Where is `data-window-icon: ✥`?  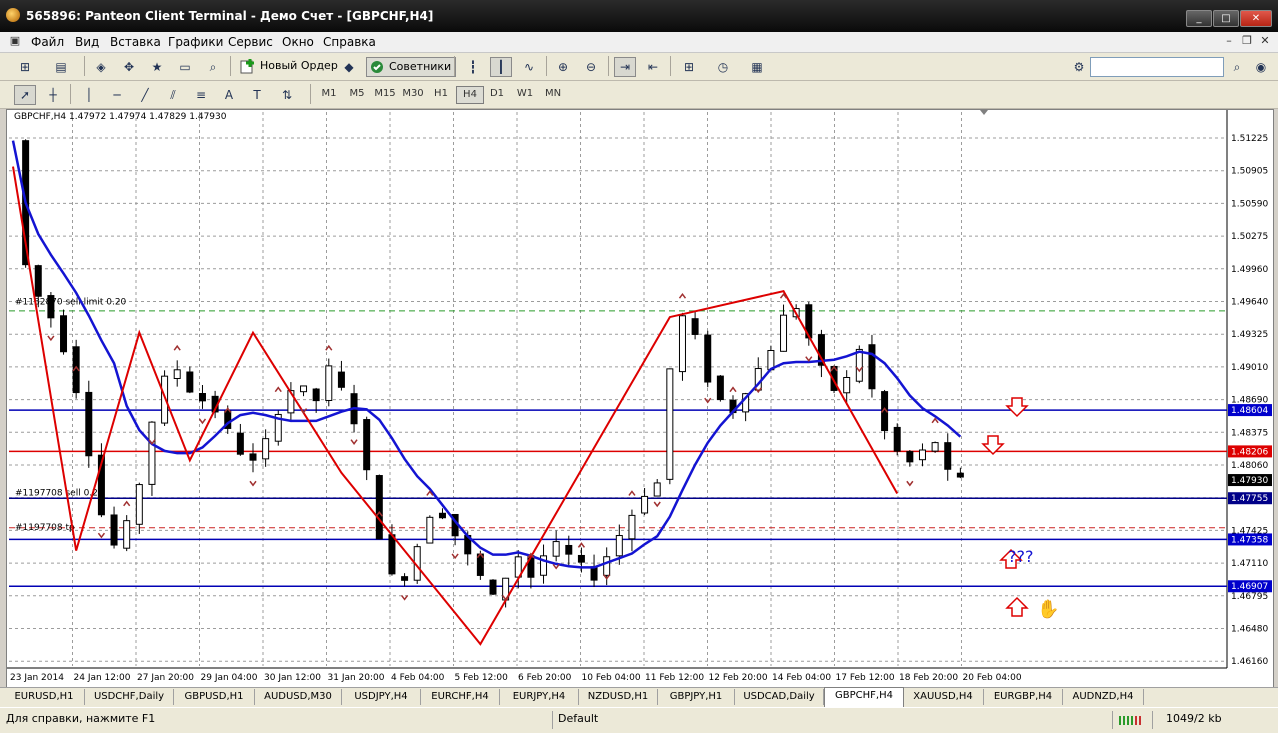
data-window-icon: ✥ is located at coordinates (129, 67).